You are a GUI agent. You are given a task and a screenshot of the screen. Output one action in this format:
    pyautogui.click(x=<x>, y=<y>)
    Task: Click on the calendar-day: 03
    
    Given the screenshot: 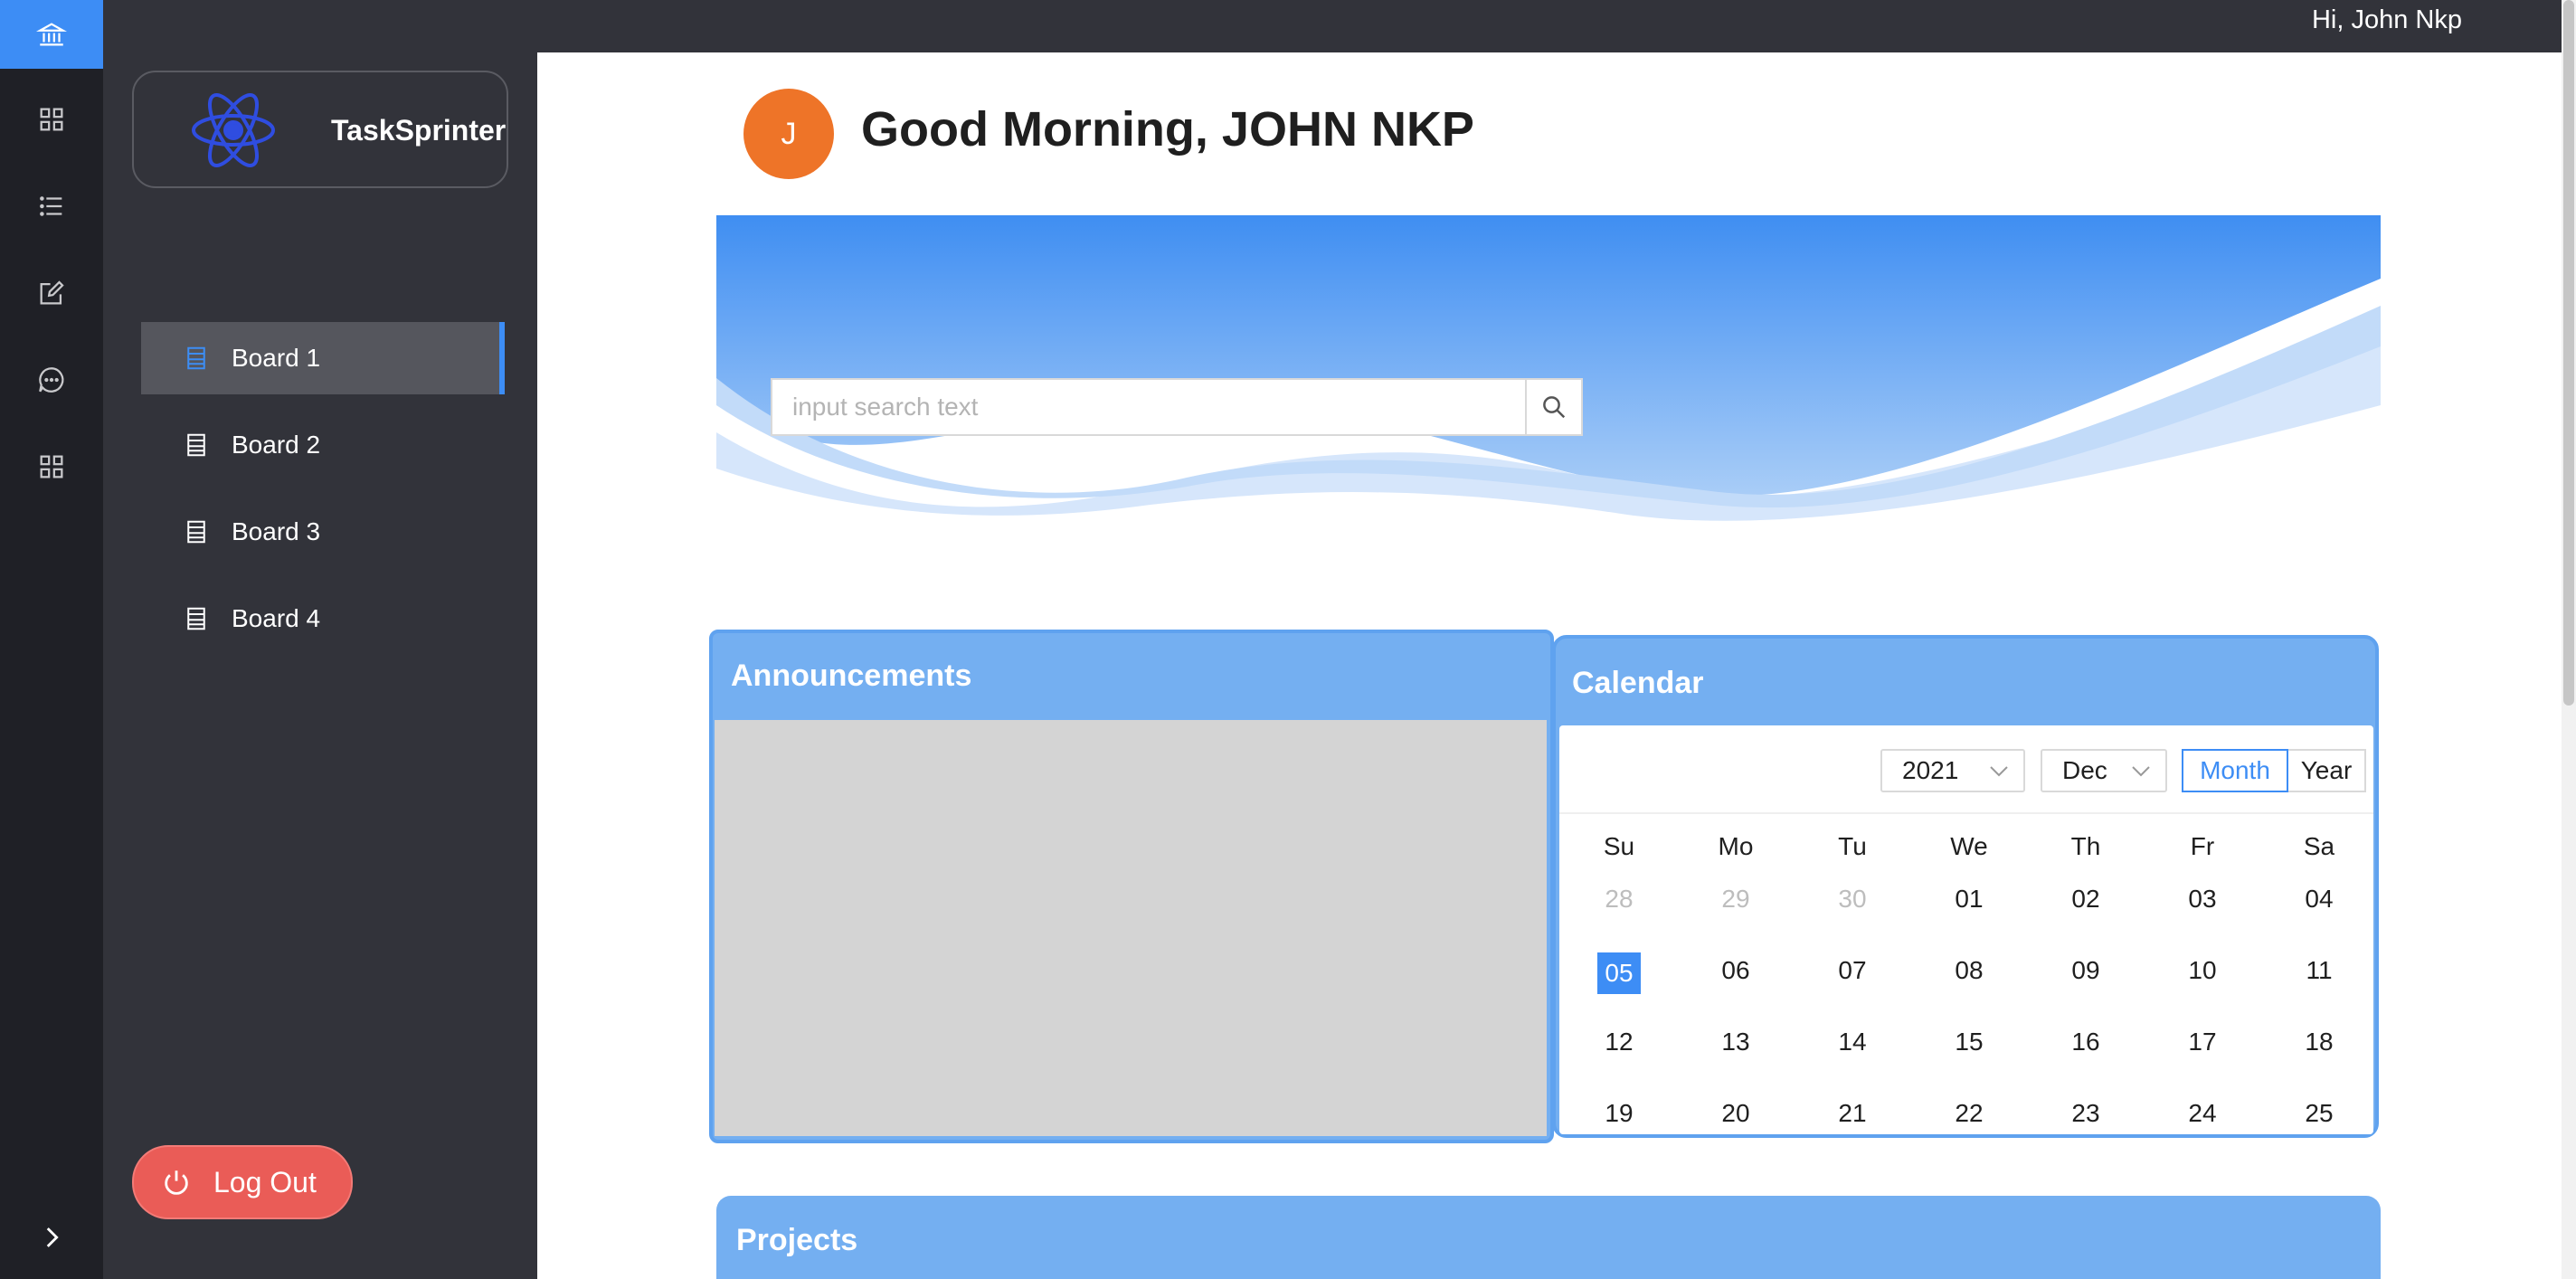 What is the action you would take?
    pyautogui.click(x=2202, y=899)
    